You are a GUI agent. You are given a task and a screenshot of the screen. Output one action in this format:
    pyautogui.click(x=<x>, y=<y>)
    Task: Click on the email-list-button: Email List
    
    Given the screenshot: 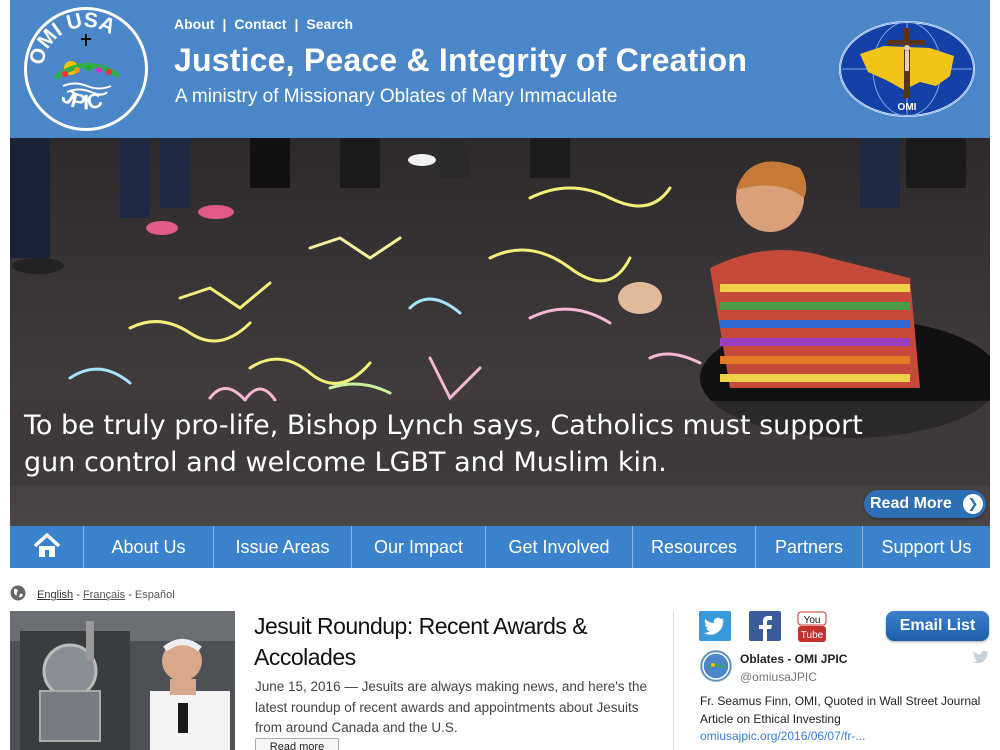 What is the action you would take?
    pyautogui.click(x=937, y=626)
    